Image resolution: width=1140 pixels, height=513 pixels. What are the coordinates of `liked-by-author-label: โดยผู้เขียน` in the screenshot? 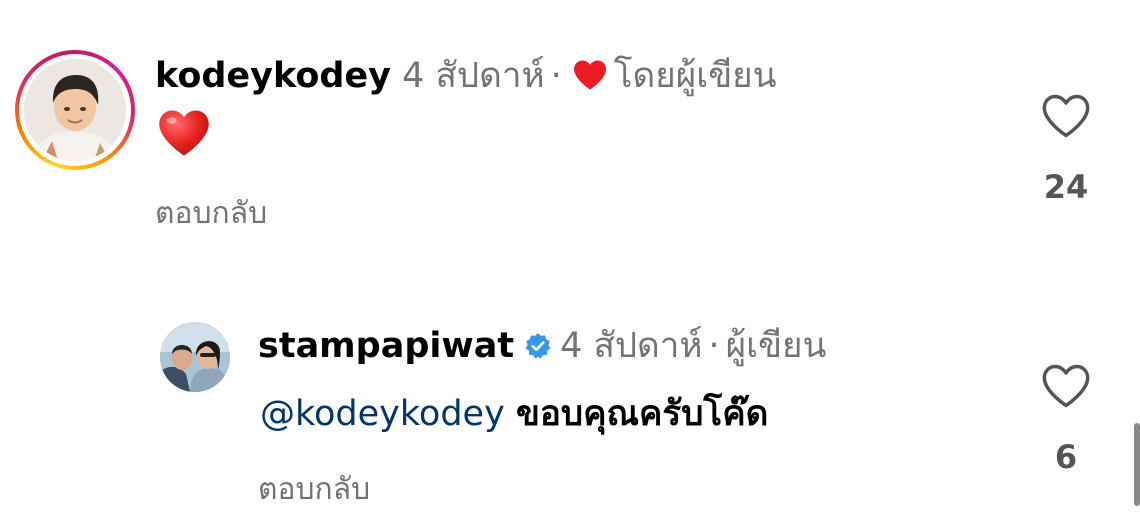 It's located at (695, 76).